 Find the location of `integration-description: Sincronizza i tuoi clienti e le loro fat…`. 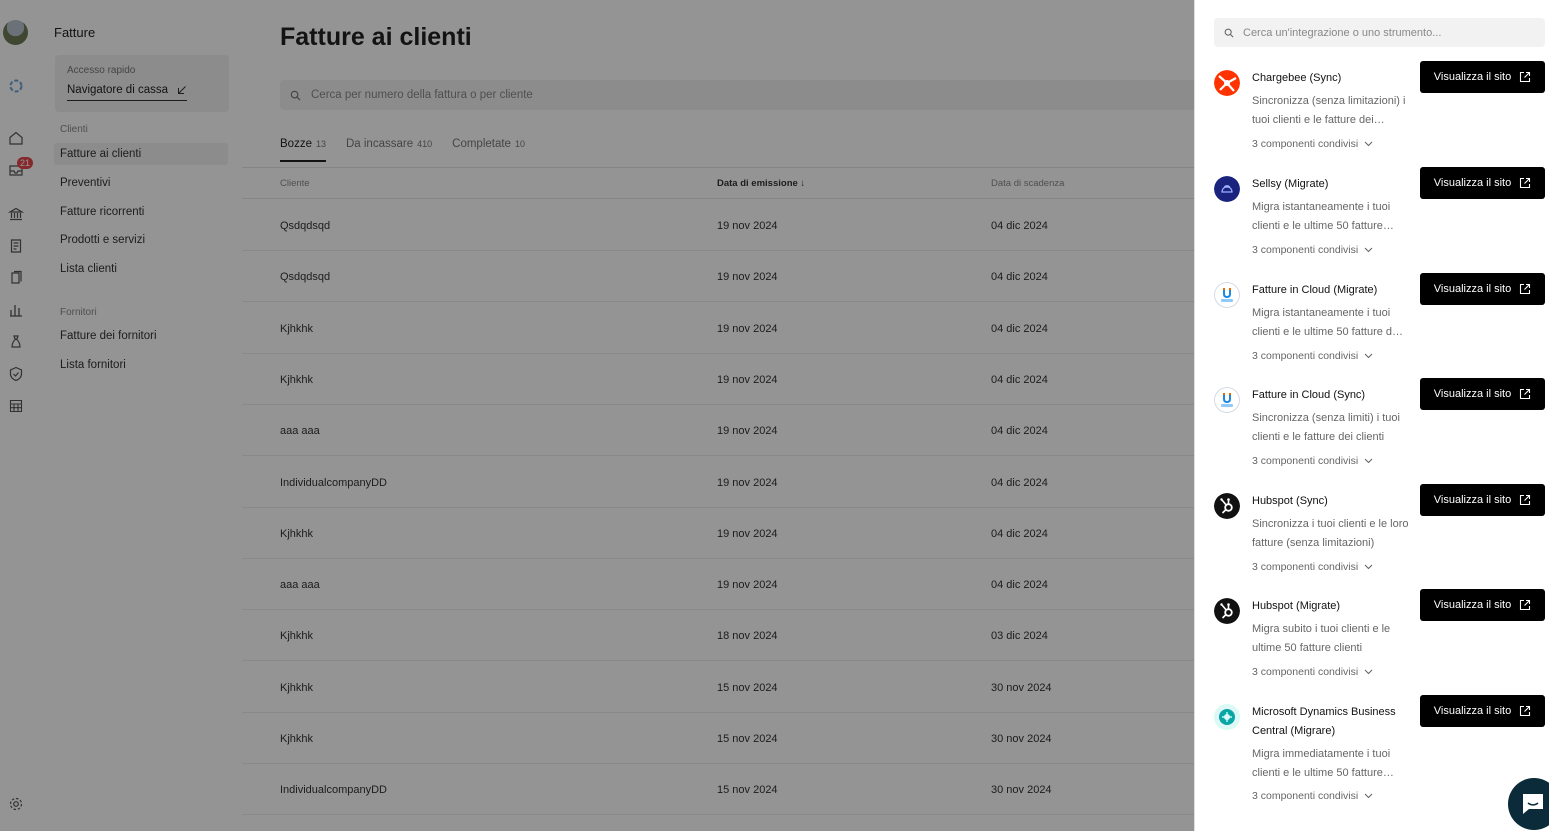

integration-description: Sincronizza i tuoi clienti e le loro fat… is located at coordinates (1330, 533).